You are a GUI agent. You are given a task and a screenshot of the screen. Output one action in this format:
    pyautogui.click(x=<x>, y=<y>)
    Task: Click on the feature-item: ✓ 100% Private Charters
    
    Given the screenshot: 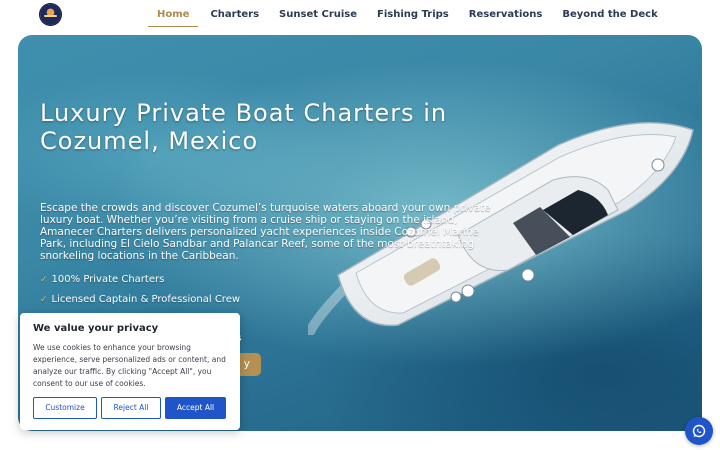 What is the action you would take?
    pyautogui.click(x=141, y=283)
    